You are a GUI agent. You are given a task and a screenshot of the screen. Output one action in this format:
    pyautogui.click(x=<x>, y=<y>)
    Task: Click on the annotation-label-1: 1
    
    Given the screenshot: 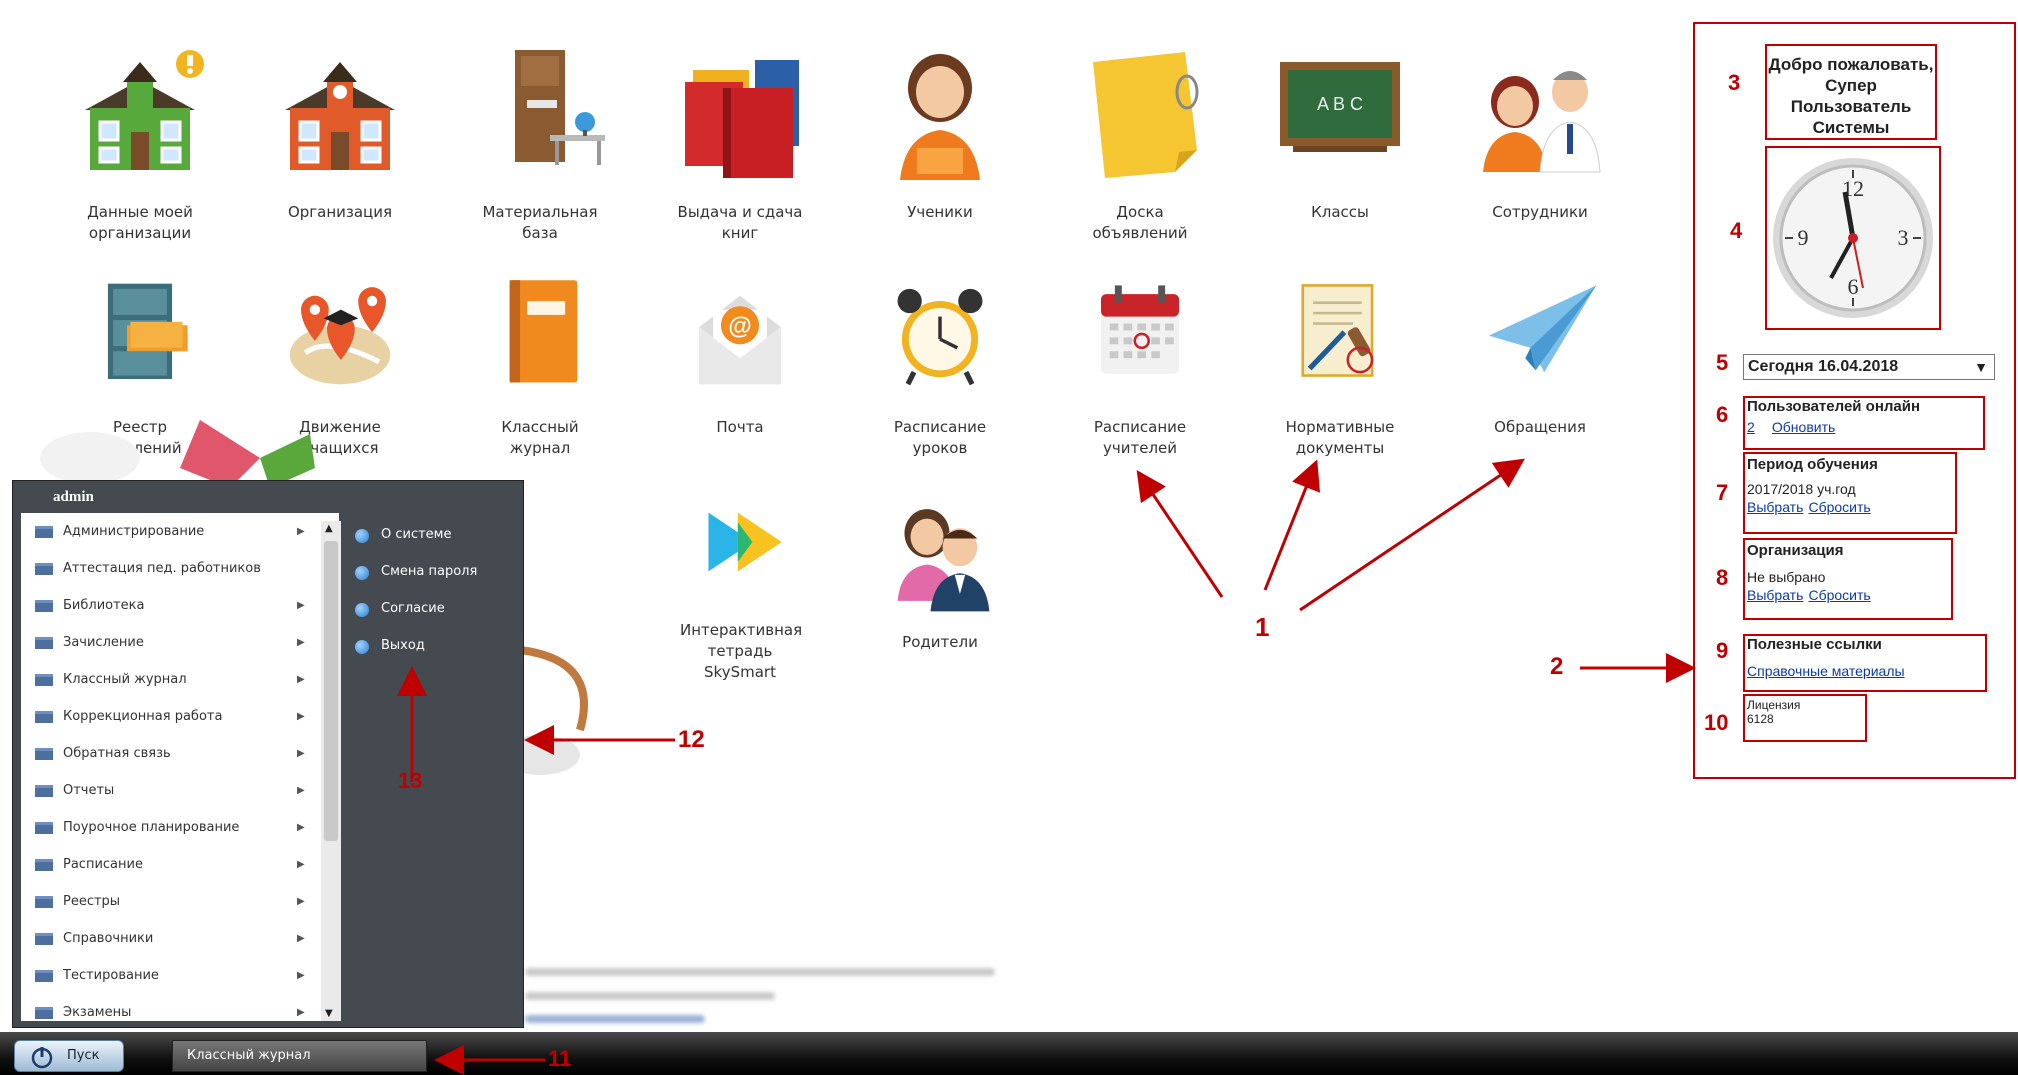 What is the action you would take?
    pyautogui.click(x=1262, y=627)
    